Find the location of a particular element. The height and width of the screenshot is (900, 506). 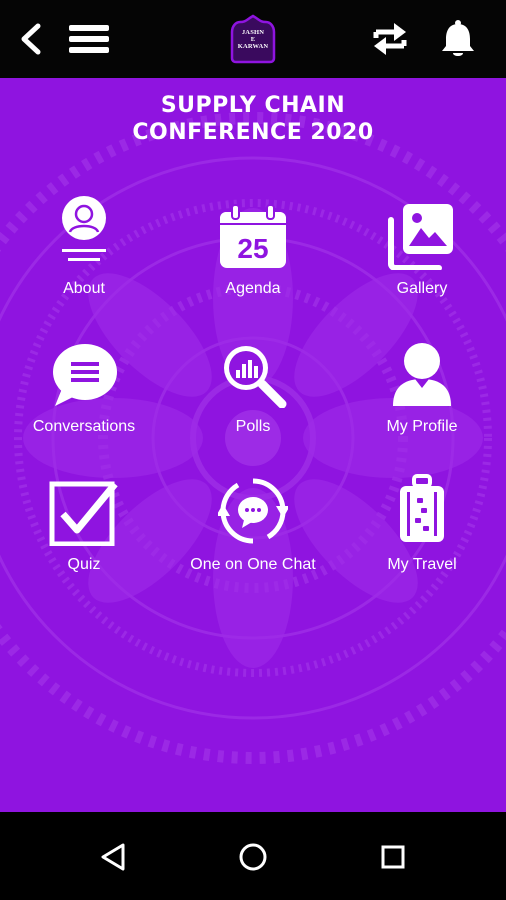

tile-label: About is located at coordinates (84, 288).